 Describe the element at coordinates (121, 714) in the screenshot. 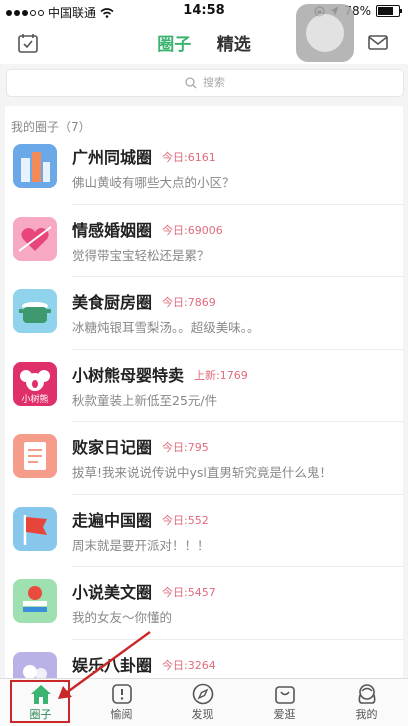

I see `tab-bar-label: 愉阅` at that location.